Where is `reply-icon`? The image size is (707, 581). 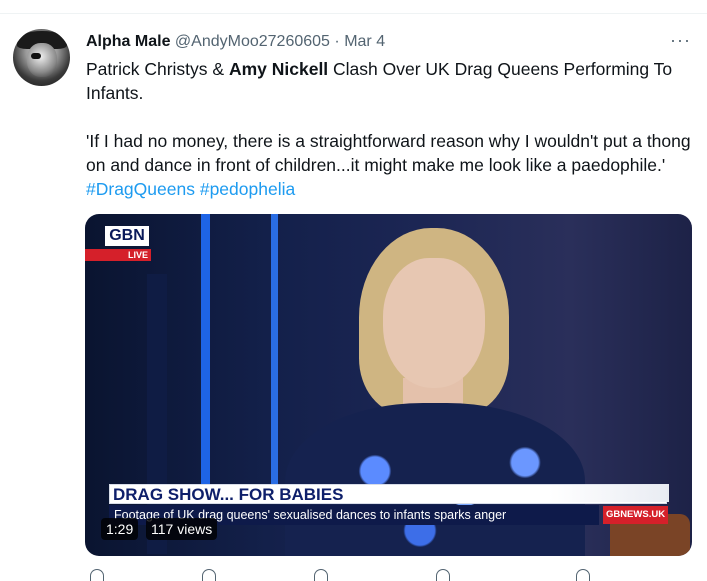
reply-icon is located at coordinates (97, 575).